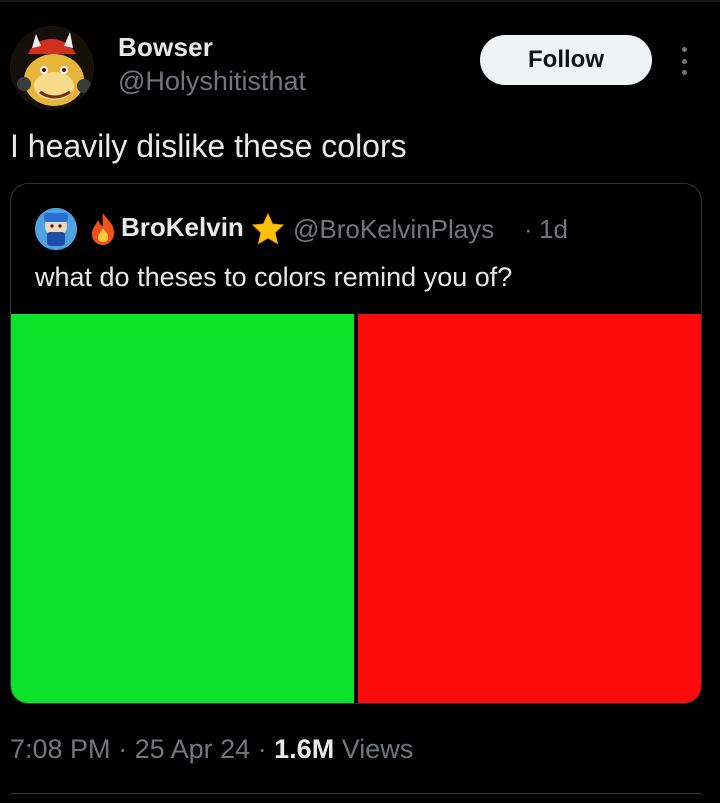 This screenshot has height=803, width=720. What do you see at coordinates (268, 228) in the screenshot?
I see `star-icon` at bounding box center [268, 228].